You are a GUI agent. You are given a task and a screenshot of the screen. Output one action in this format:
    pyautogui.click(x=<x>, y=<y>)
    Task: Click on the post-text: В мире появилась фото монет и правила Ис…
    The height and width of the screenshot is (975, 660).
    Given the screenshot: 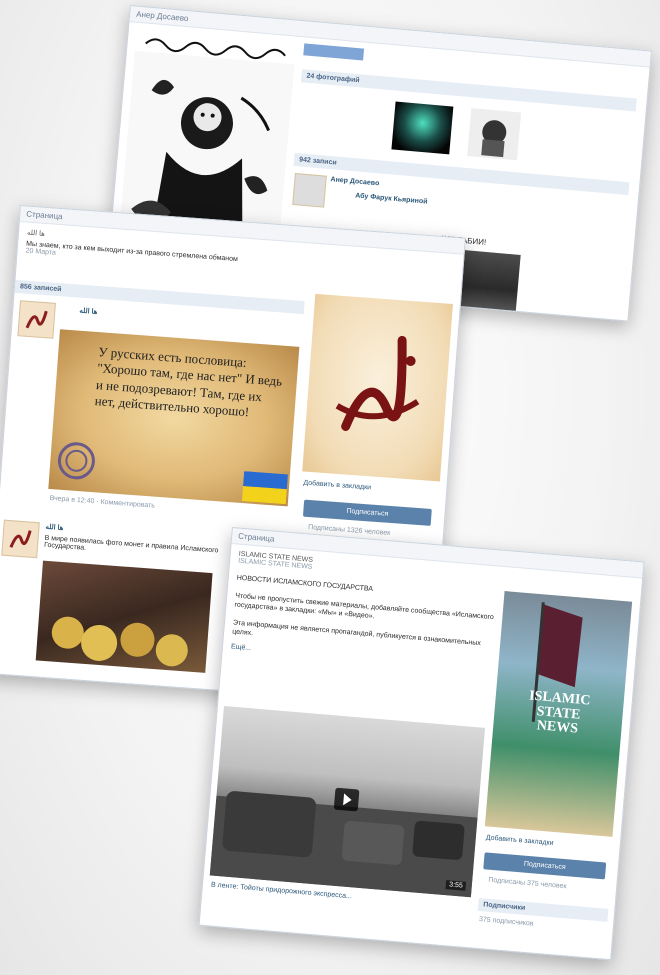 What is the action you would take?
    pyautogui.click(x=131, y=544)
    